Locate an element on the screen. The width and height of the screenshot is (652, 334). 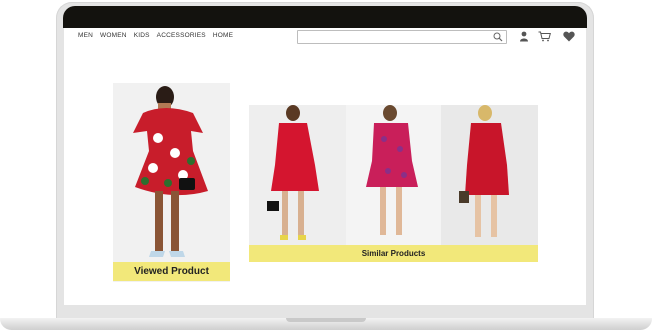
main-nav: MEN WOMEN KIDS ACCESSORIES HOME is located at coordinates (155, 35).